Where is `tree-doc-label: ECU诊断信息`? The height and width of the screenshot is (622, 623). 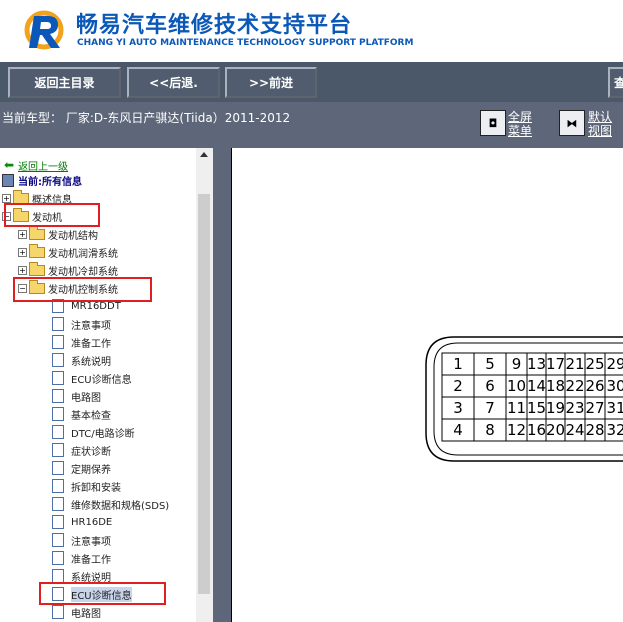
tree-doc-label: ECU诊断信息 is located at coordinates (101, 380).